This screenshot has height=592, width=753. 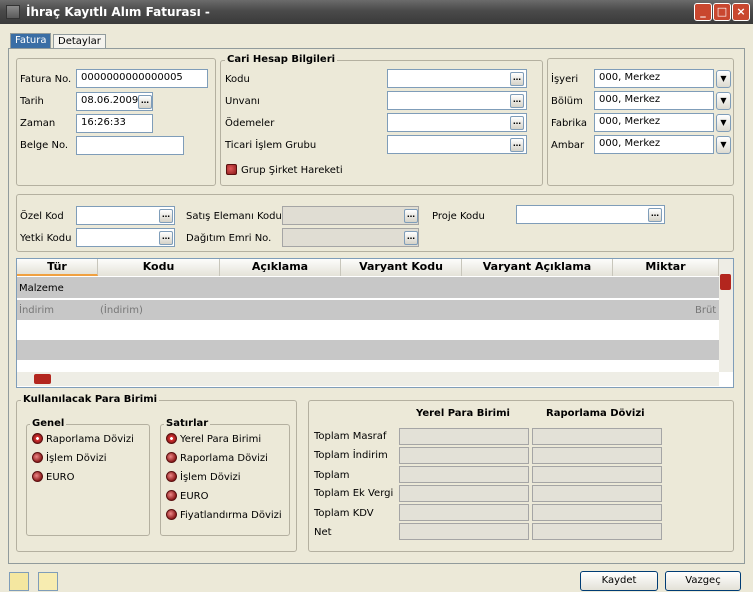 I want to click on belge-no-label: Belge No., so click(x=44, y=145).